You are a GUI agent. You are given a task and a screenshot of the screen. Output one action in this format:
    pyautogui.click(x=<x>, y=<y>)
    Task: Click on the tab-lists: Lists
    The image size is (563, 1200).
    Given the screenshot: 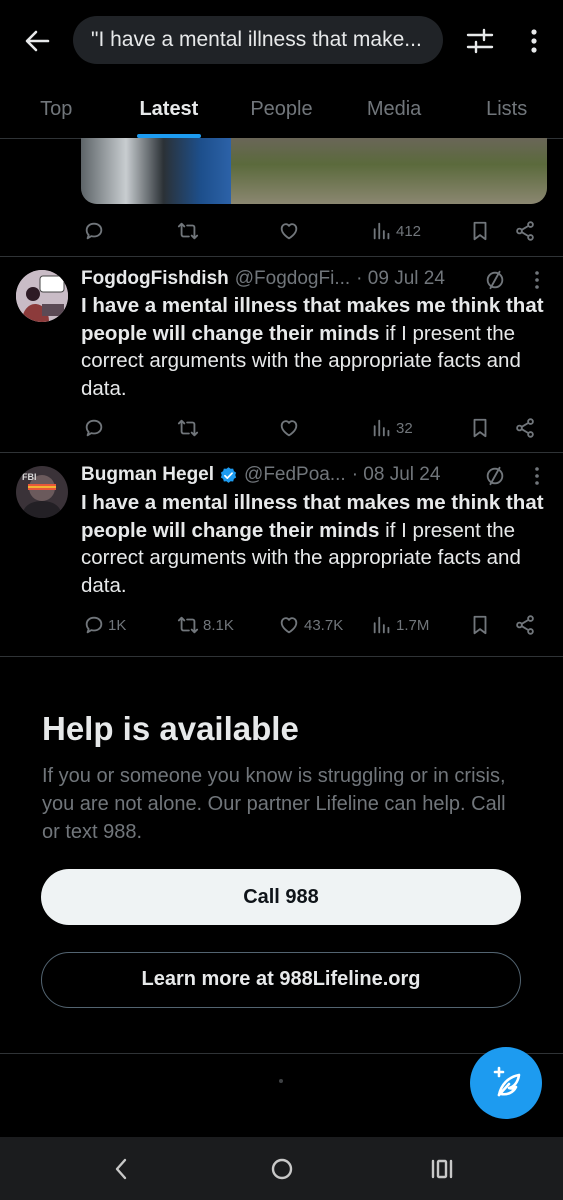 What is the action you would take?
    pyautogui.click(x=506, y=109)
    